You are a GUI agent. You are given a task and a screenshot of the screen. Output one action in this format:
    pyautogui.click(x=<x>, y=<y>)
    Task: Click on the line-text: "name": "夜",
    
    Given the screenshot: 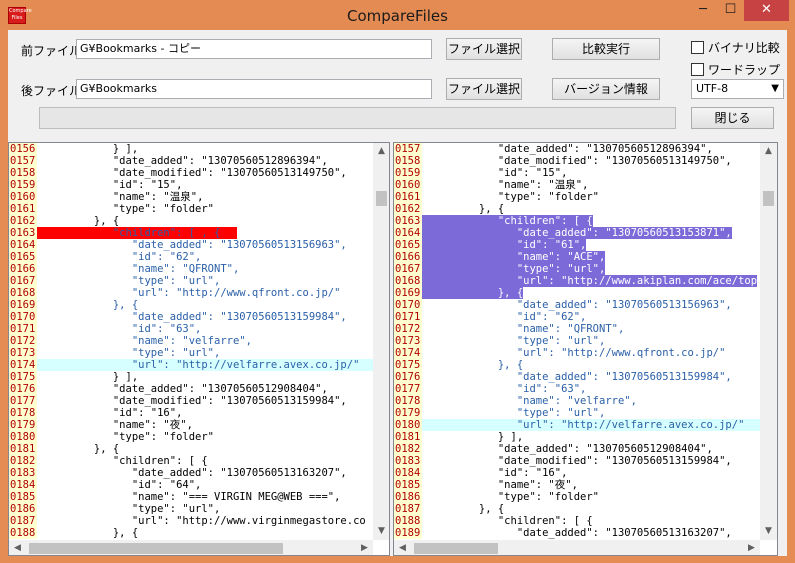 What is the action you would take?
    pyautogui.click(x=500, y=485)
    